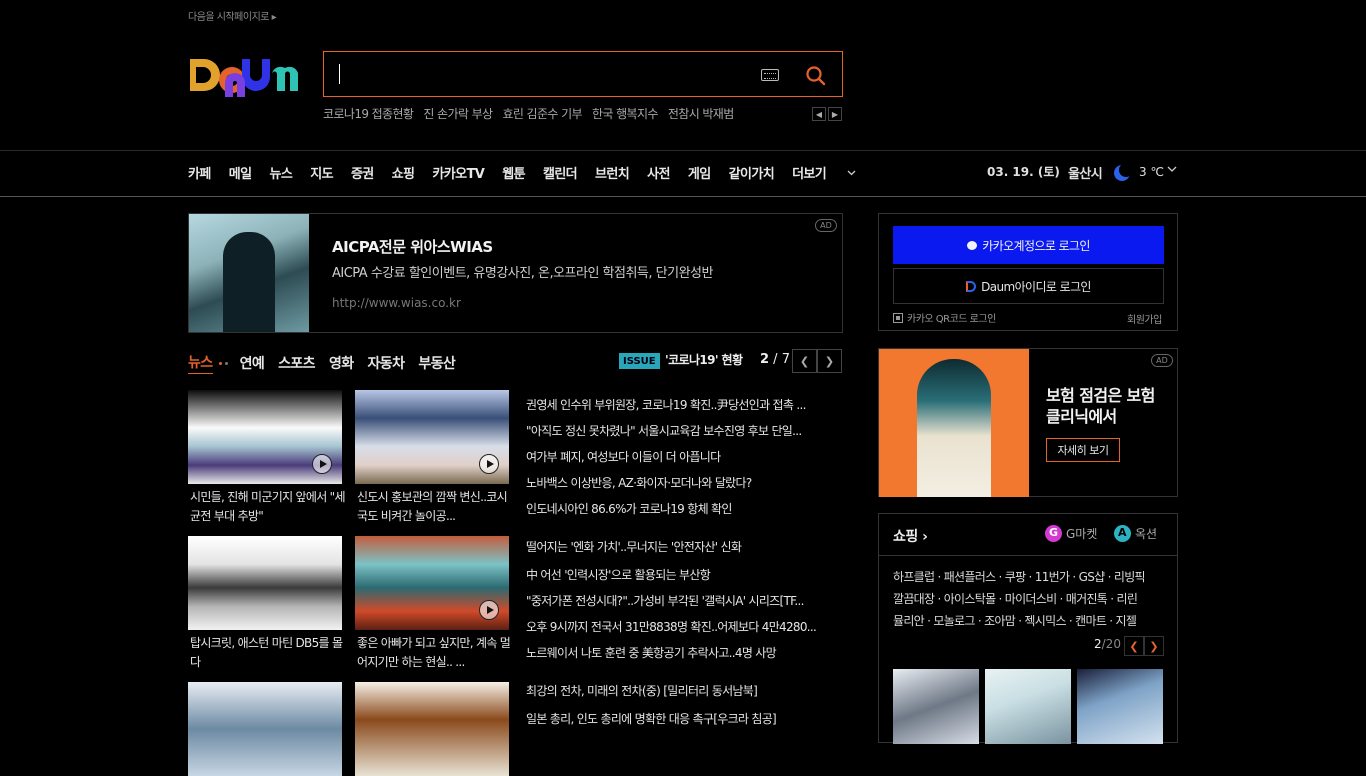 This screenshot has width=1366, height=776. Describe the element at coordinates (701, 113) in the screenshot. I see `keyword-link: 전참시 박재범` at that location.